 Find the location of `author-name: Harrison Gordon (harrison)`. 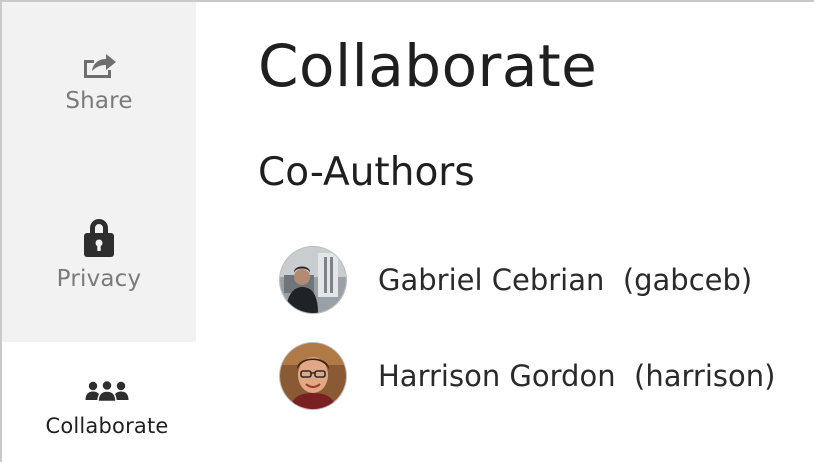

author-name: Harrison Gordon (harrison) is located at coordinates (577, 376).